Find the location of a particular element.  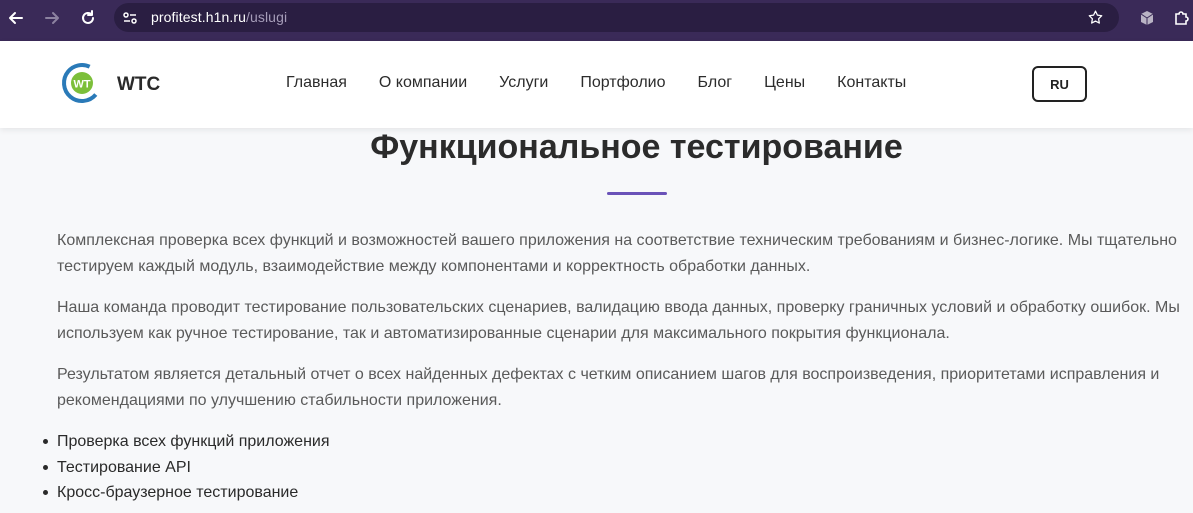

url-text: profitest.h1n.ru/uslugi is located at coordinates (219, 17).